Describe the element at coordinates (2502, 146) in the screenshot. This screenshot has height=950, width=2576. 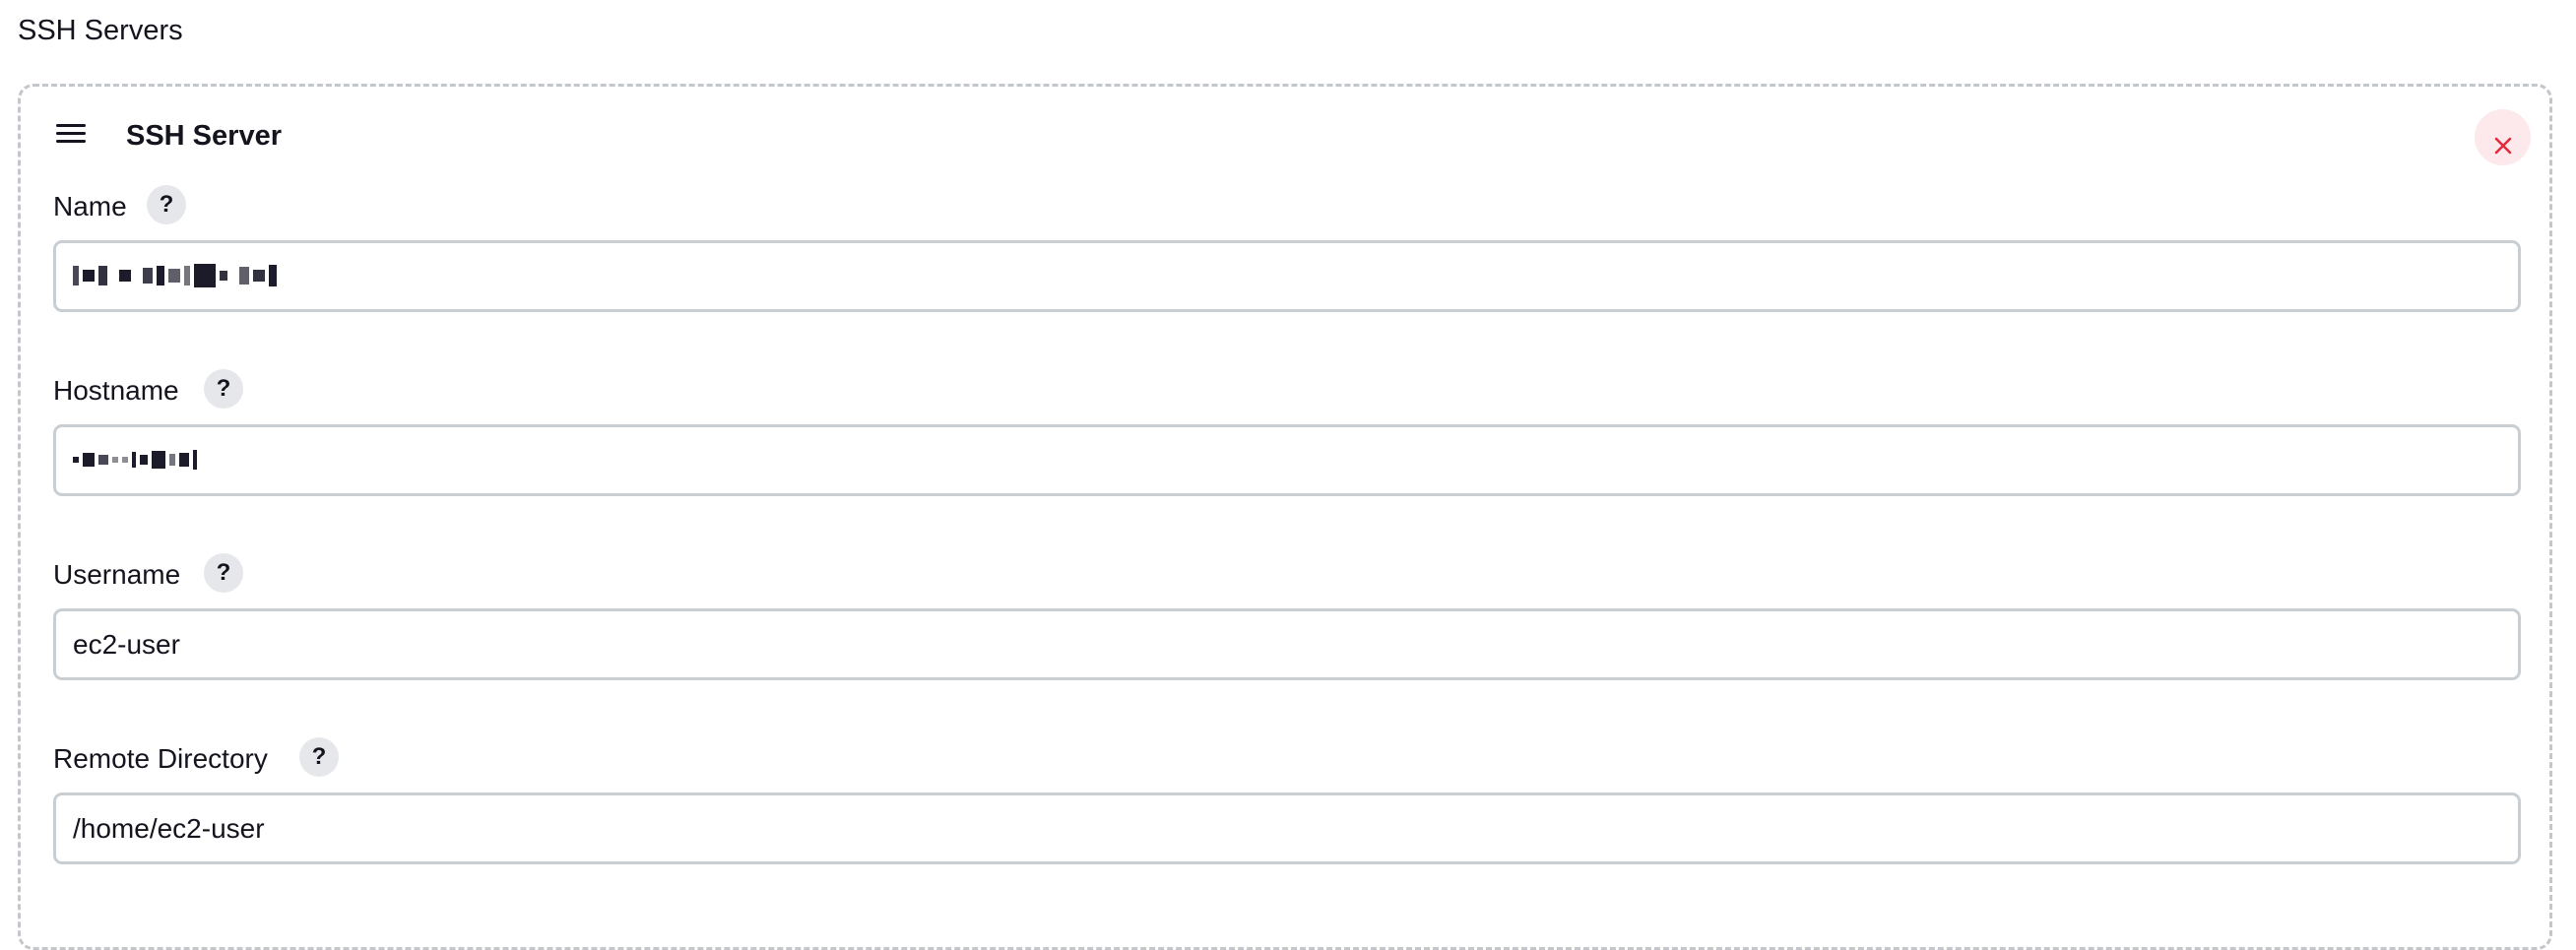
I see `close-icon` at that location.